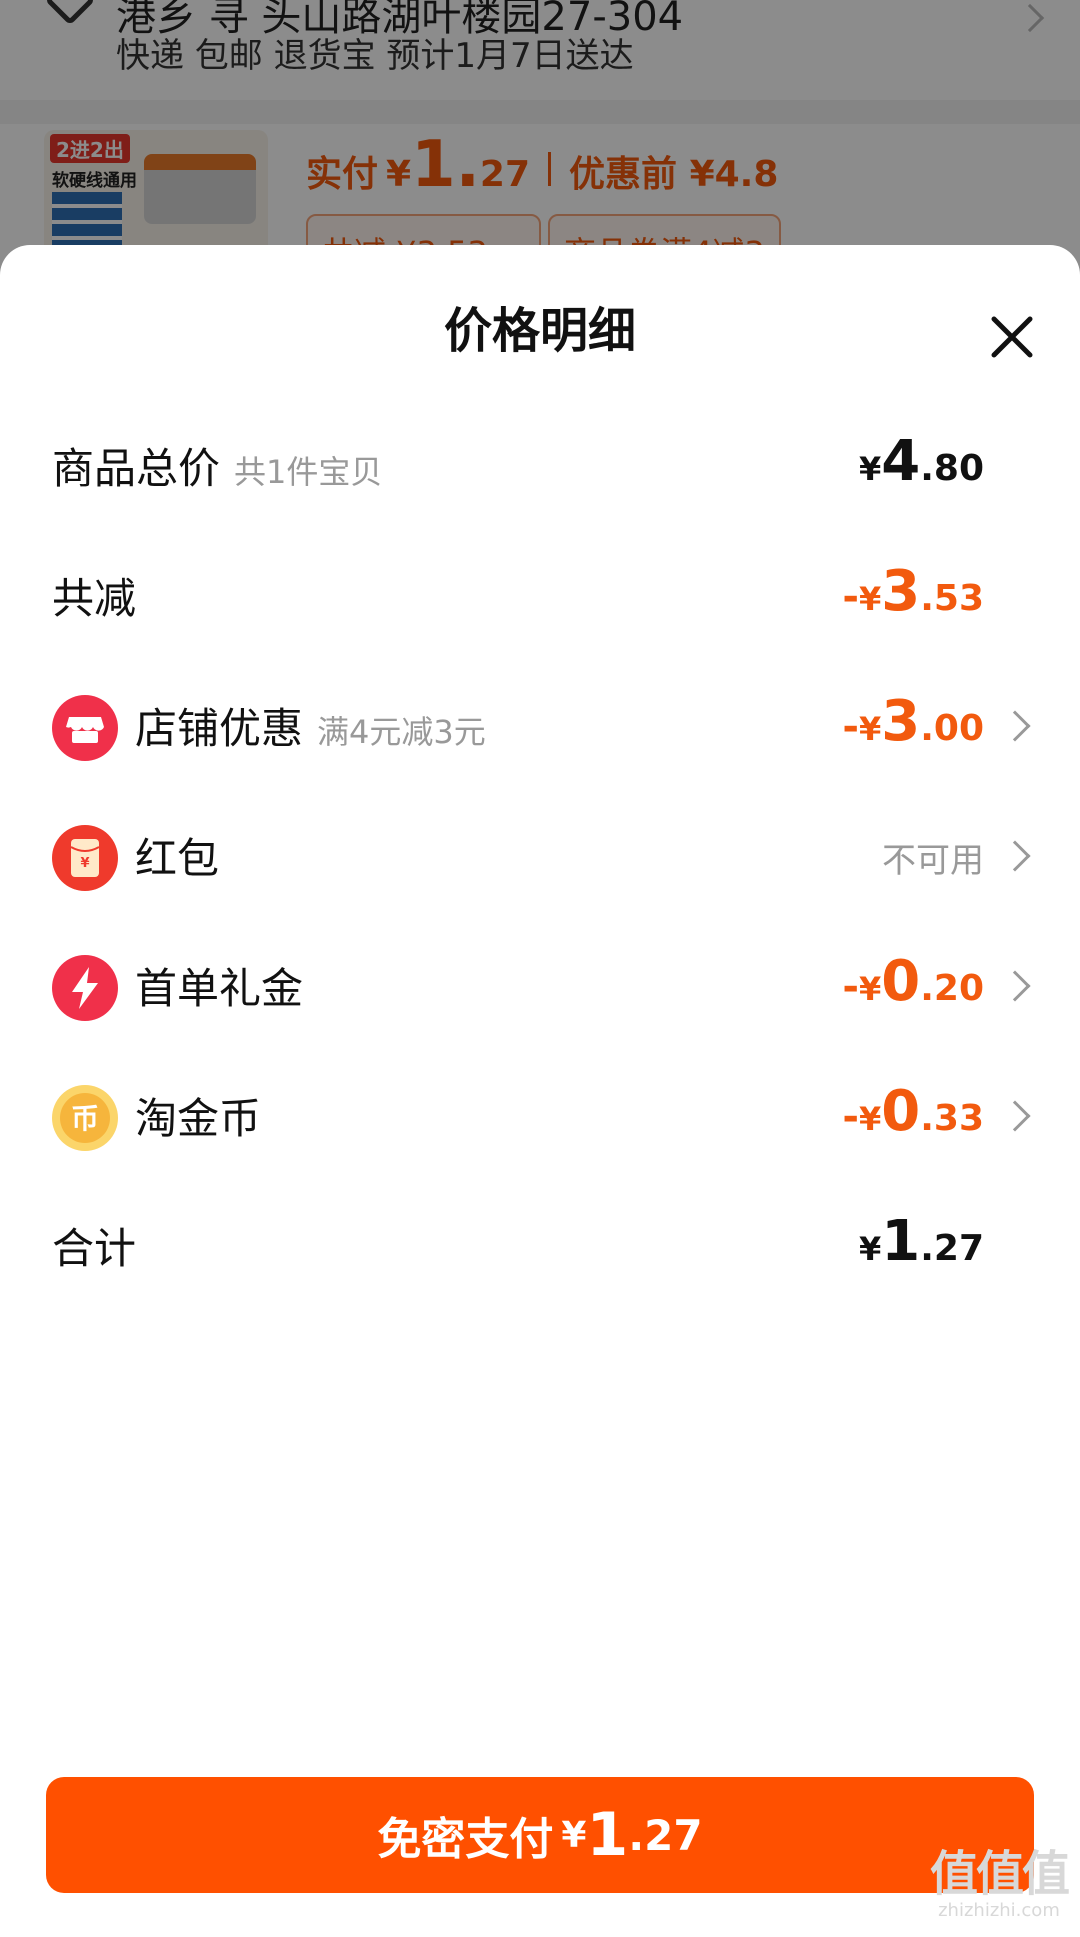 The width and height of the screenshot is (1080, 1937). I want to click on grand-total-label: 合计, so click(94, 1248).